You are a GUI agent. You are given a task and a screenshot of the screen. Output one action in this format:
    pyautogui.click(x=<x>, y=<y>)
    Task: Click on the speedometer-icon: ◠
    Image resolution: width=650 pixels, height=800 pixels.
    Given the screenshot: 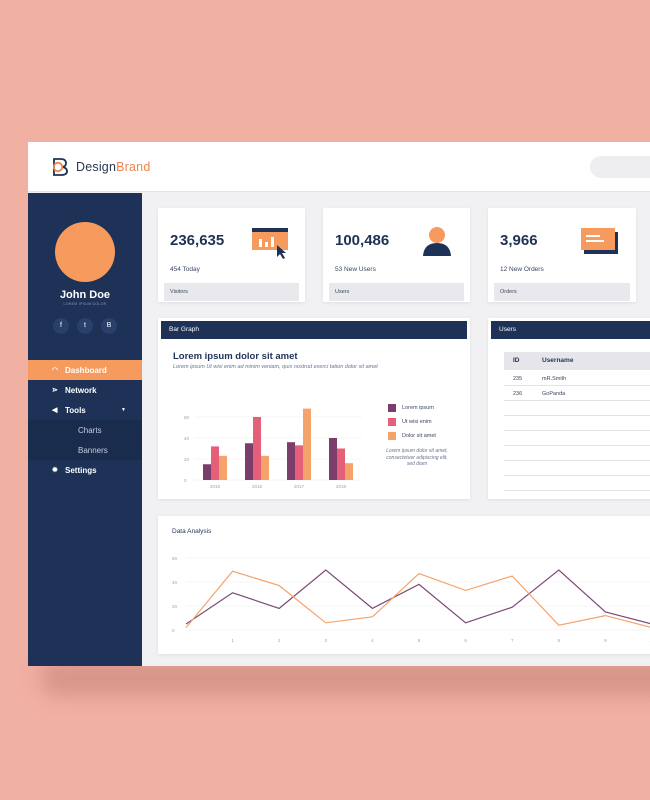 What is the action you would take?
    pyautogui.click(x=55, y=370)
    